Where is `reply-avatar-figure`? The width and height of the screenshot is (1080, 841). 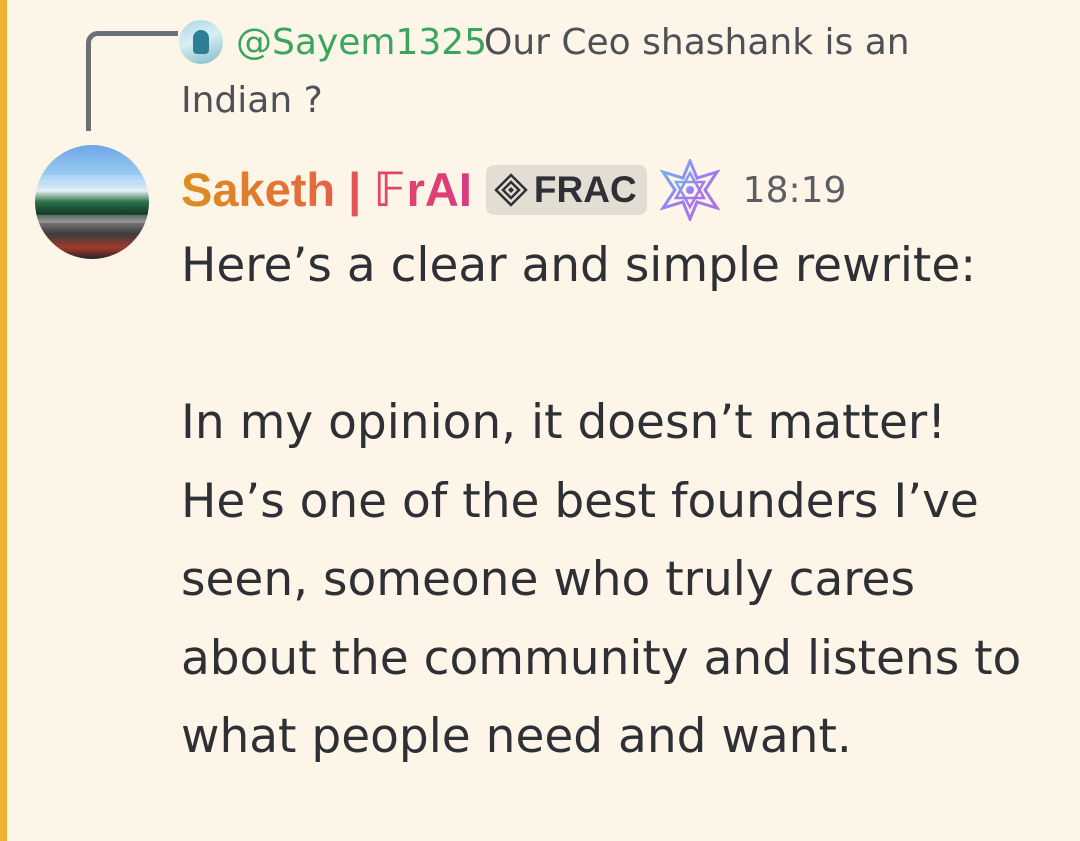
reply-avatar-figure is located at coordinates (201, 42).